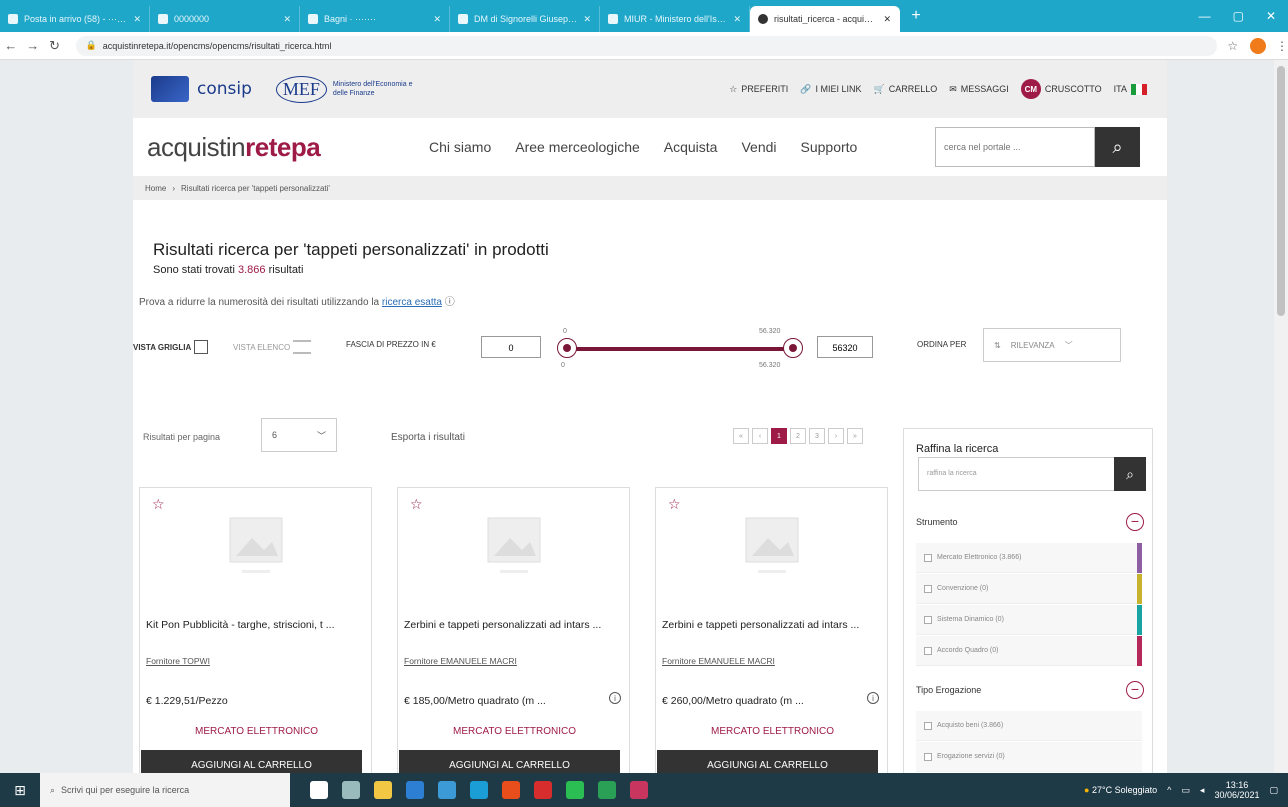  I want to click on breadcrumb-home: Home, so click(155, 188).